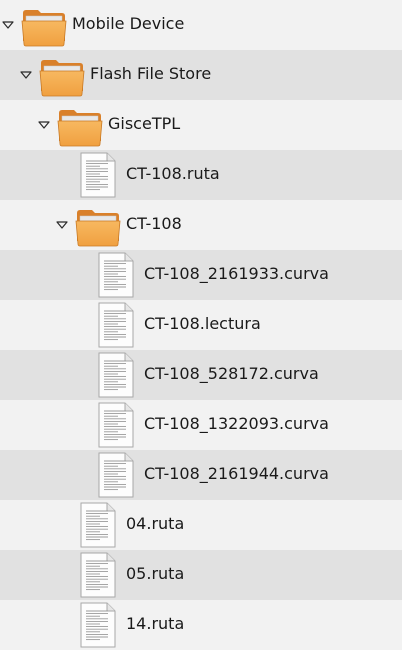 Image resolution: width=402 pixels, height=650 pixels. Describe the element at coordinates (231, 373) in the screenshot. I see `tree-row-label: CT-108_528172.curva` at that location.